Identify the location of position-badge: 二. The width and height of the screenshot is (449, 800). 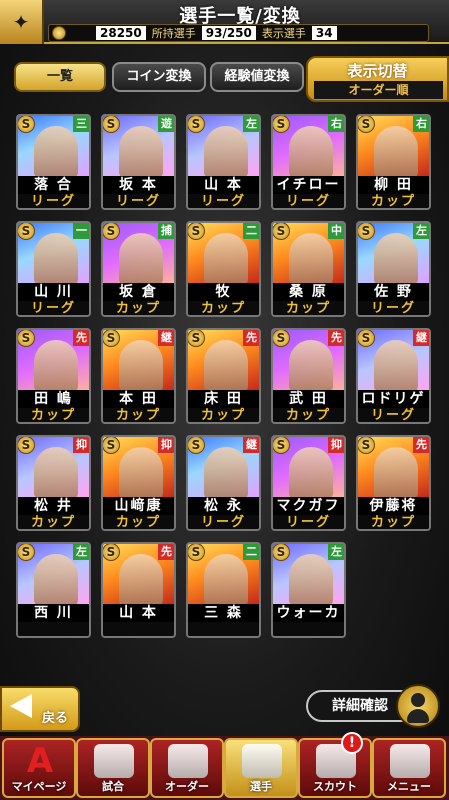
(251, 231).